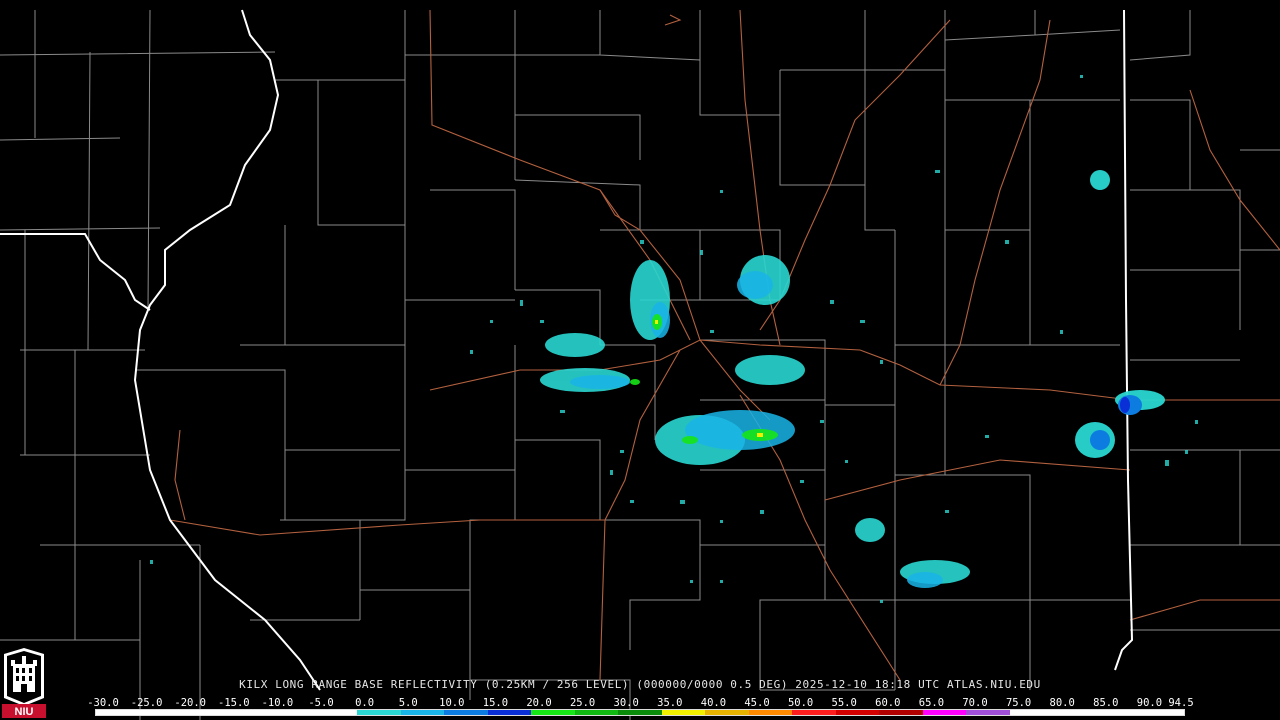 The width and height of the screenshot is (1280, 720). I want to click on scale-label: 85.0, so click(1106, 703).